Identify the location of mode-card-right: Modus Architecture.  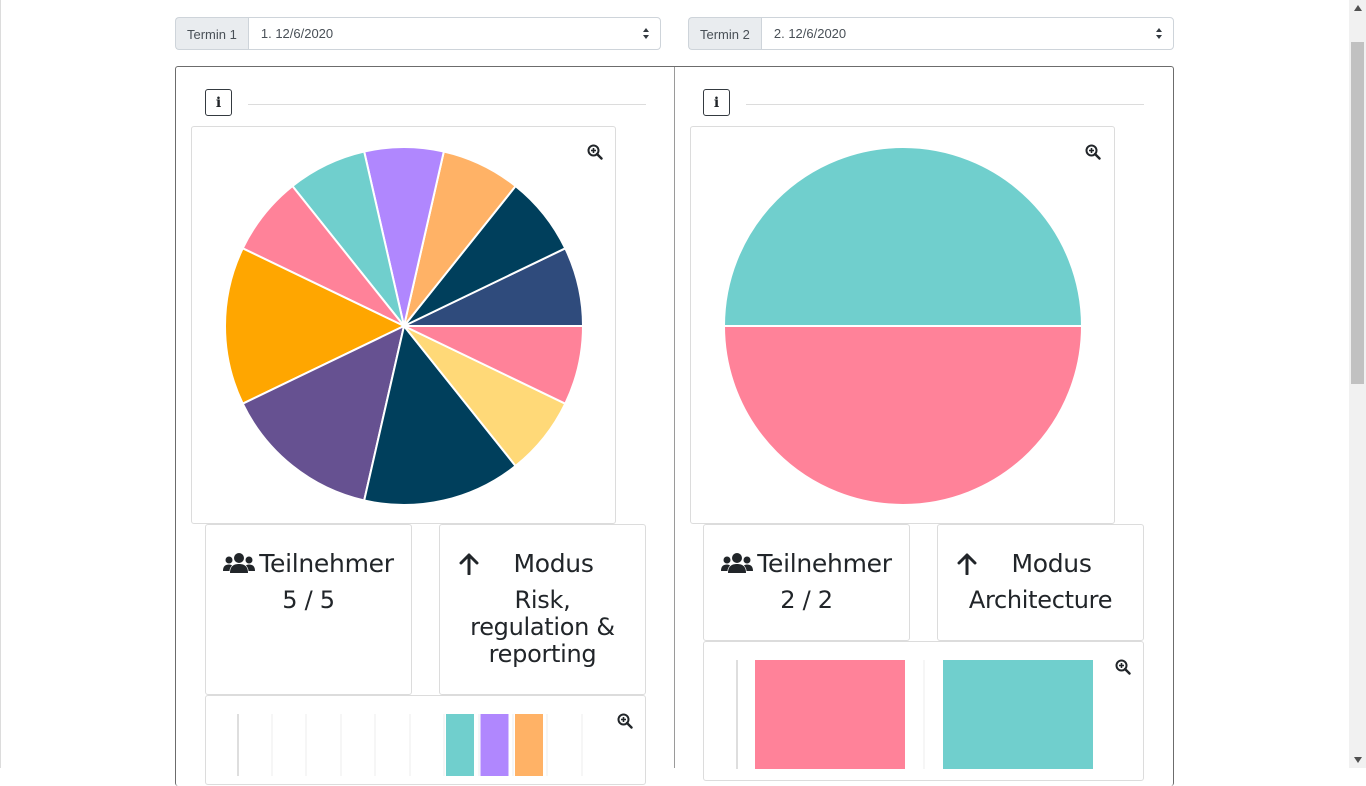
(1040, 582).